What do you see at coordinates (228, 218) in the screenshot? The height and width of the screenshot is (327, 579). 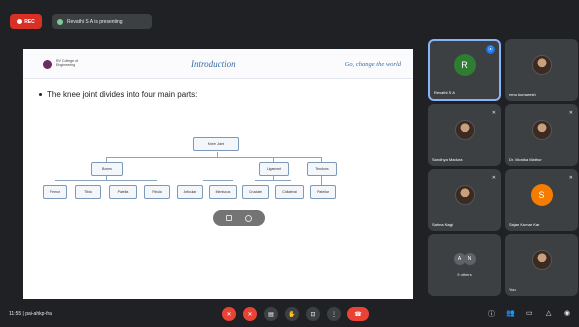 I see `fullscreen-icon` at bounding box center [228, 218].